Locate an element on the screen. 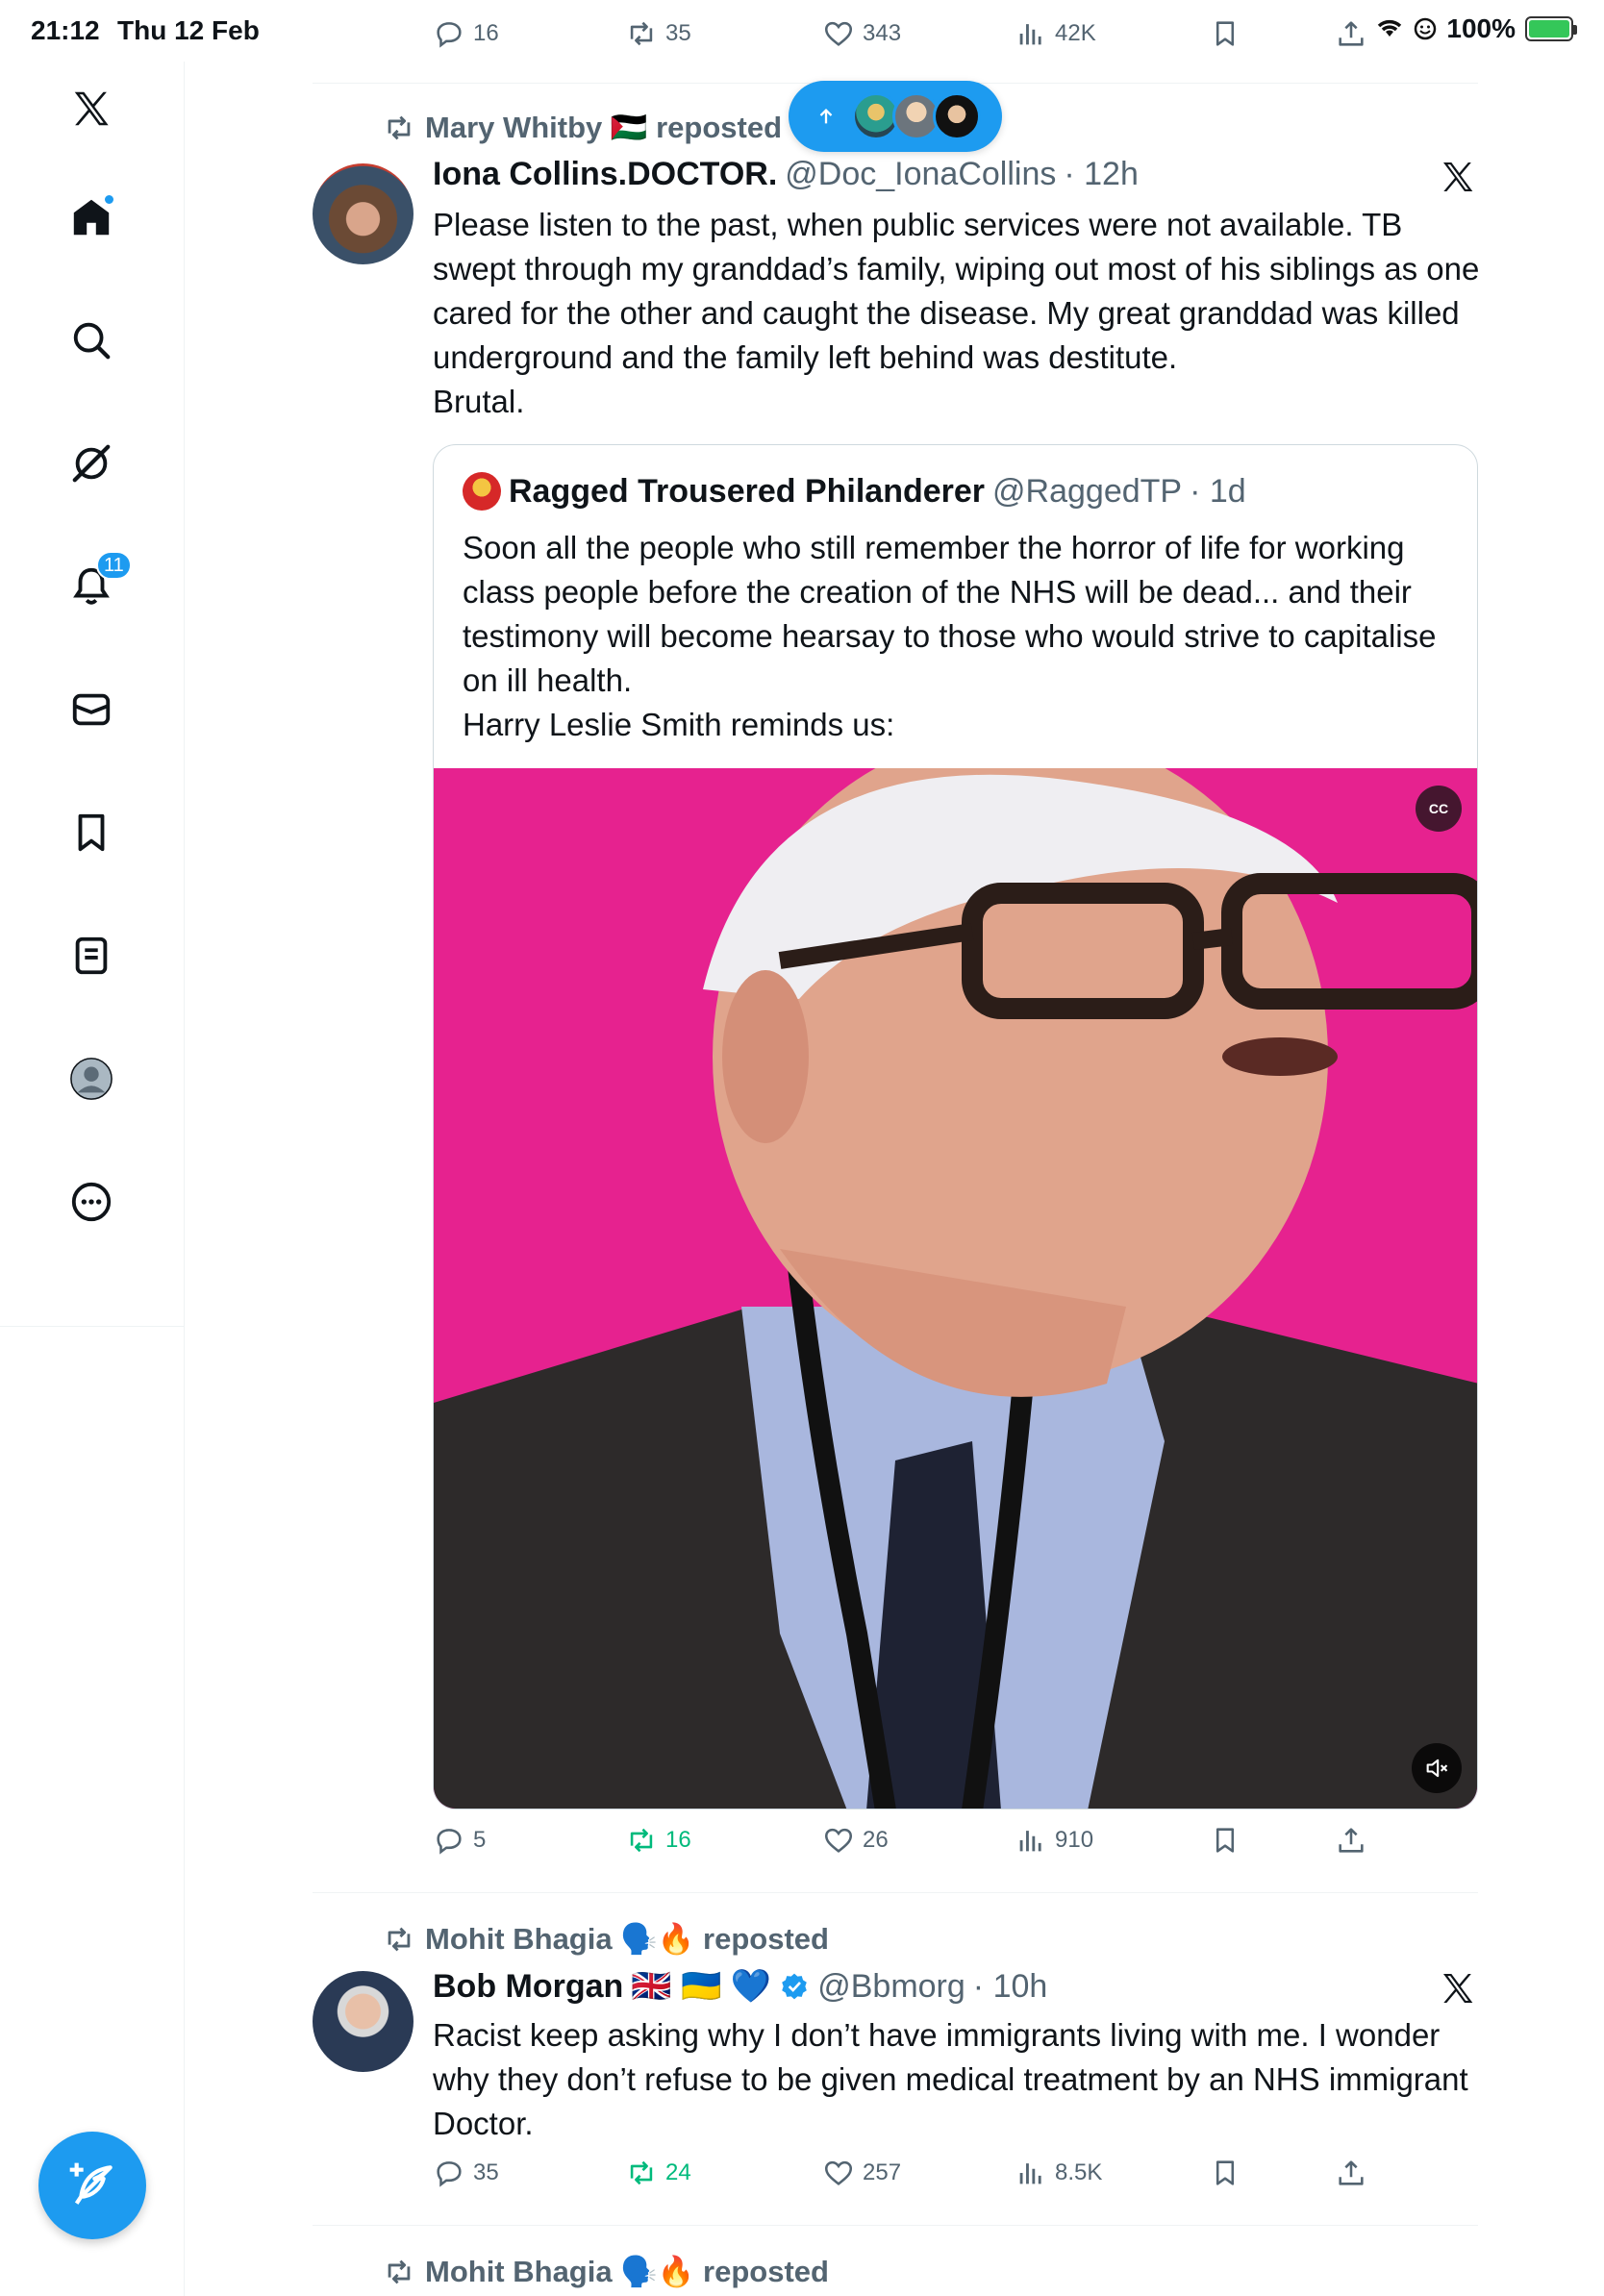 The width and height of the screenshot is (1604, 2296). new-post-avatar is located at coordinates (957, 116).